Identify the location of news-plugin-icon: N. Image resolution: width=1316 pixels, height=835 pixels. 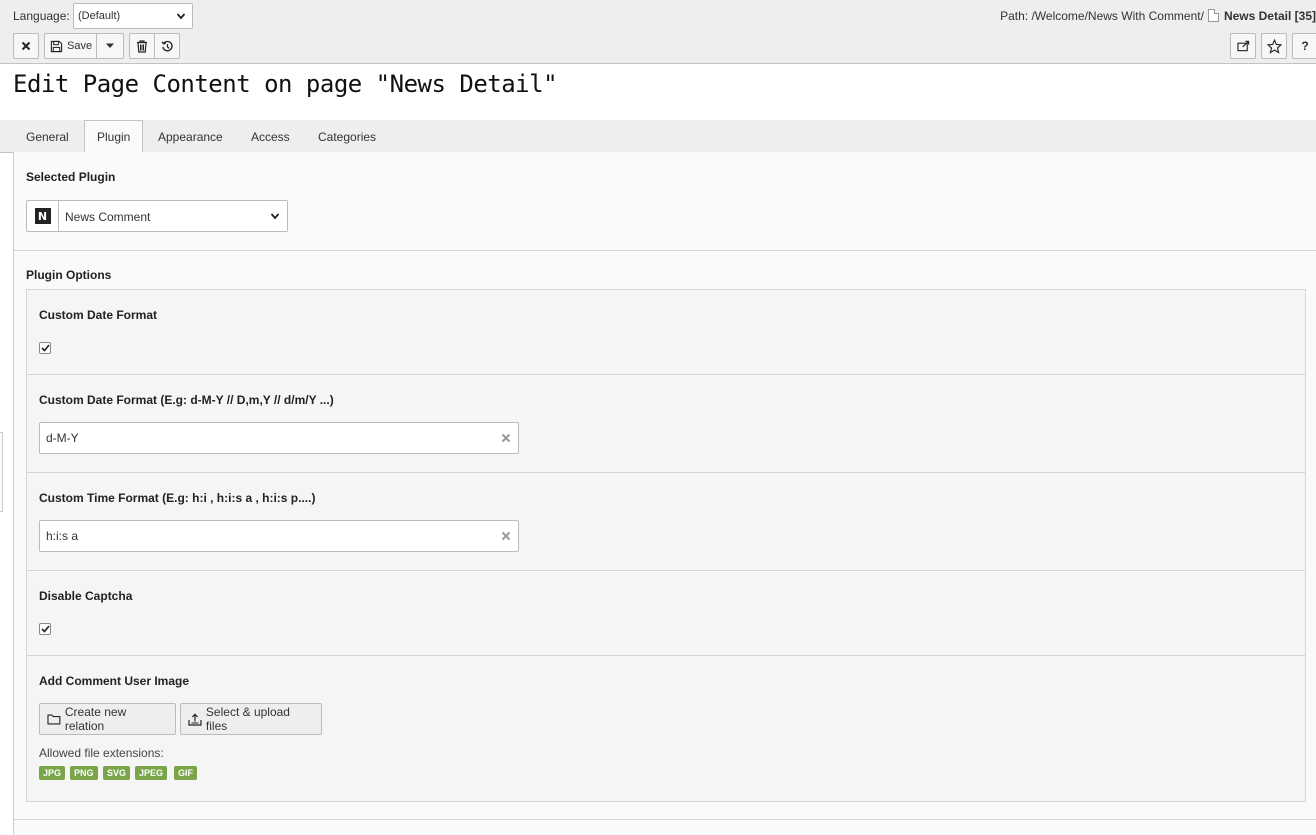
(42, 216).